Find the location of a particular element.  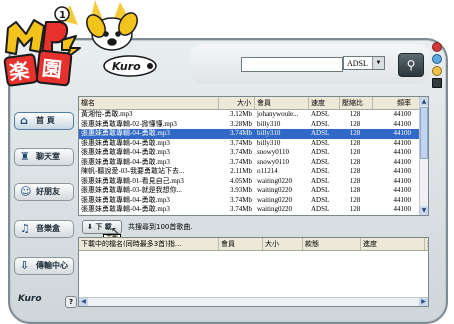

sidebar-item-friends: ☺ 好朋友 is located at coordinates (44, 192).